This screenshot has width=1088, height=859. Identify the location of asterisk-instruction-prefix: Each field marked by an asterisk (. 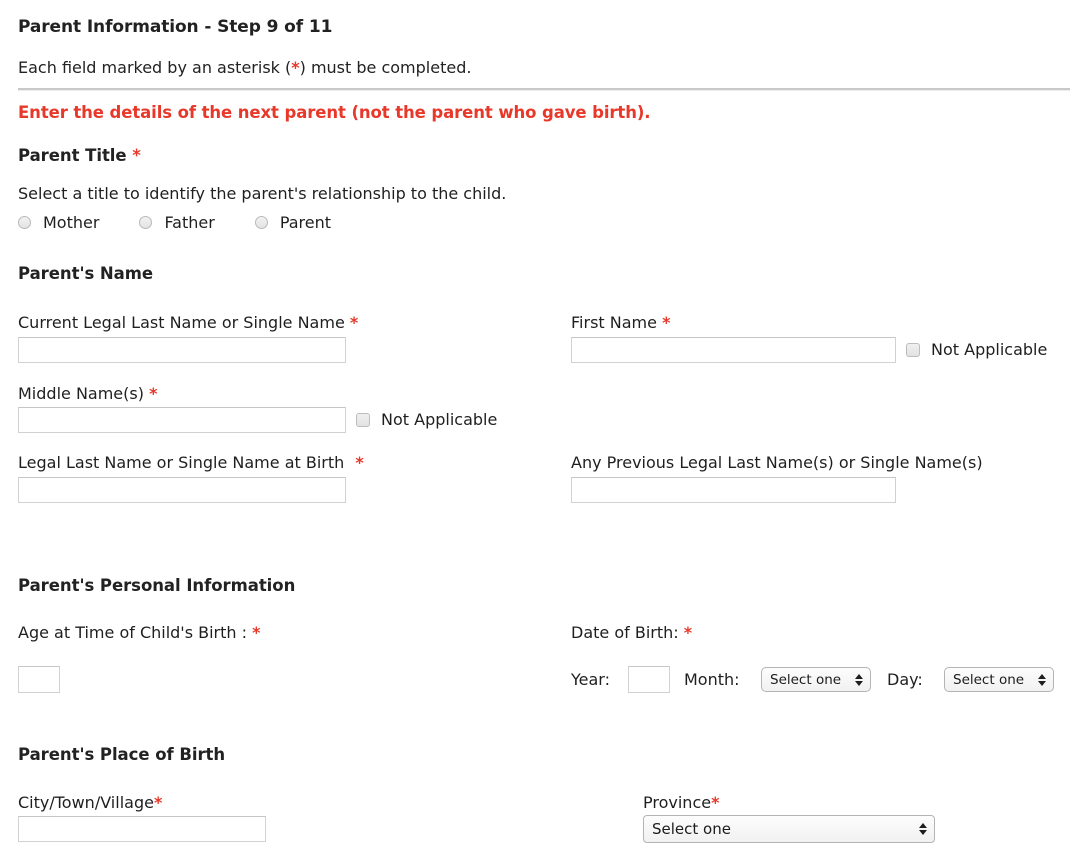
(155, 67).